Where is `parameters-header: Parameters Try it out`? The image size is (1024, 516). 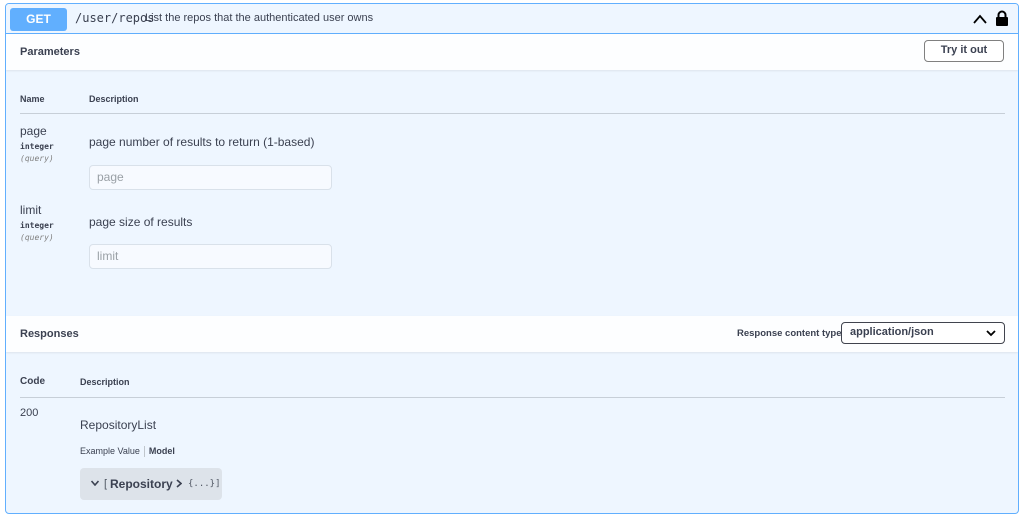
parameters-header: Parameters Try it out is located at coordinates (512, 52).